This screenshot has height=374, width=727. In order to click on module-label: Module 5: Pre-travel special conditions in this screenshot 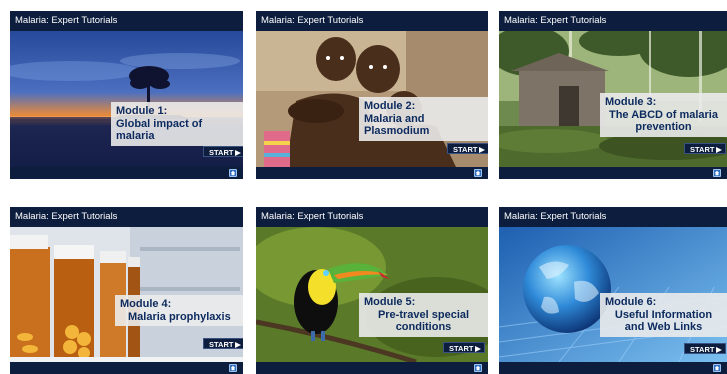, I will do `click(423, 315)`.